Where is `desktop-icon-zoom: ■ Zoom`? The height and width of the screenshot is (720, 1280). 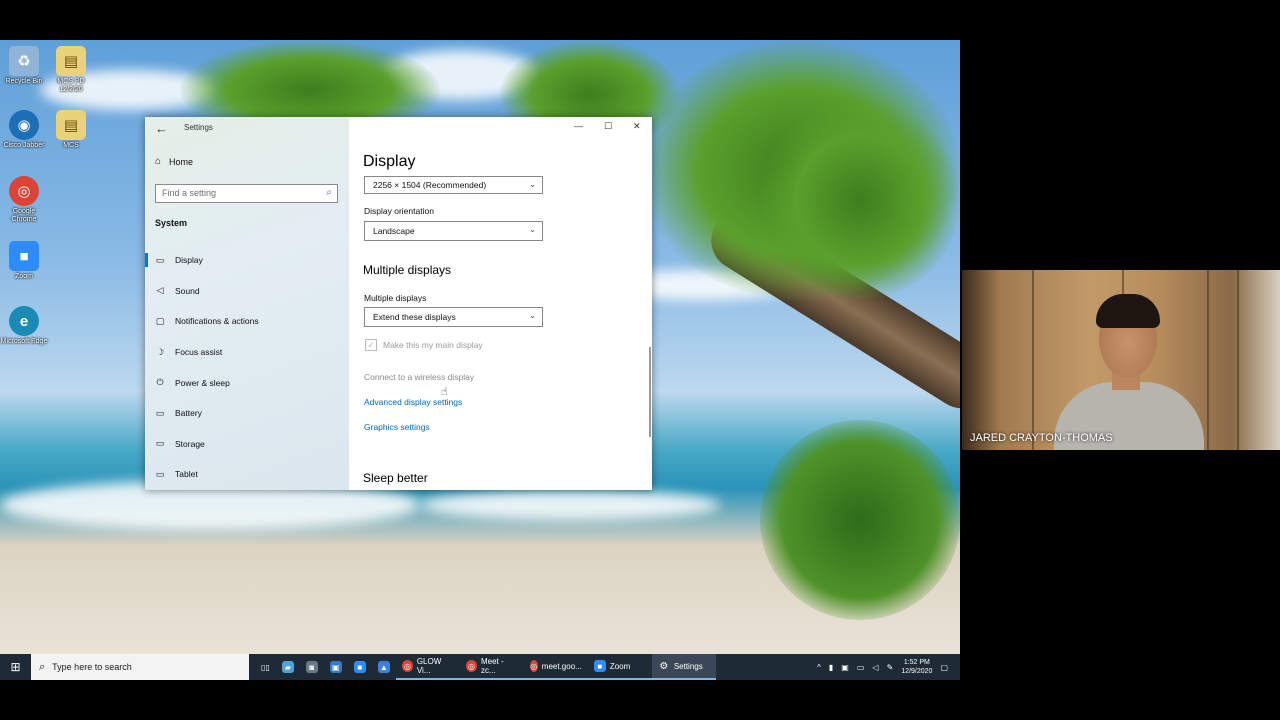
desktop-icon-zoom: ■ Zoom is located at coordinates (24, 261).